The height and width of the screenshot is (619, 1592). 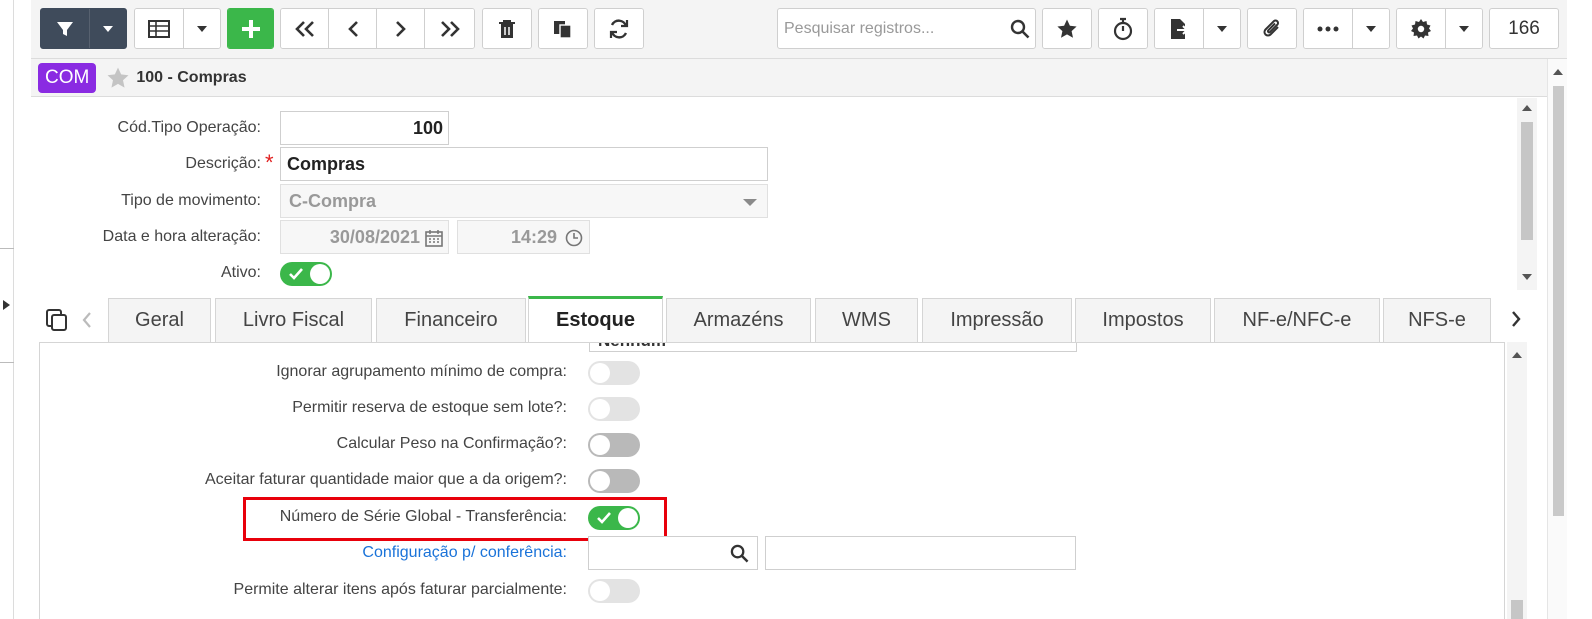 I want to click on tab-armazens: Armazéns, so click(x=738, y=320).